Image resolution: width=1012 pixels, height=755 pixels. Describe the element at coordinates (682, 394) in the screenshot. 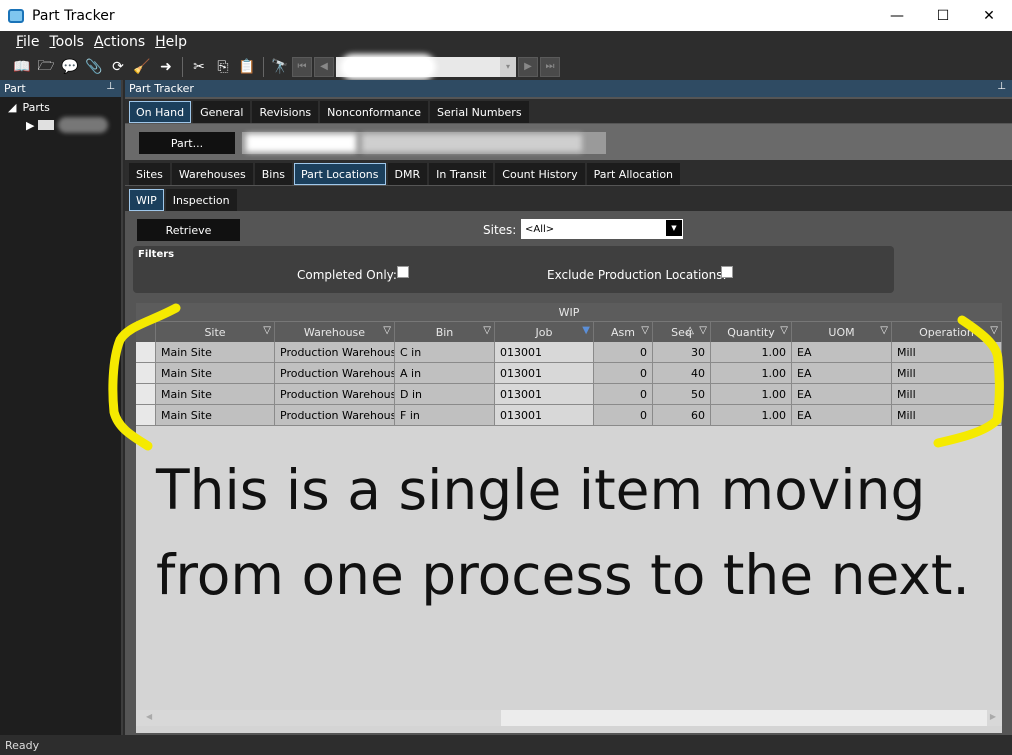

I see `cell-seq: 50` at that location.